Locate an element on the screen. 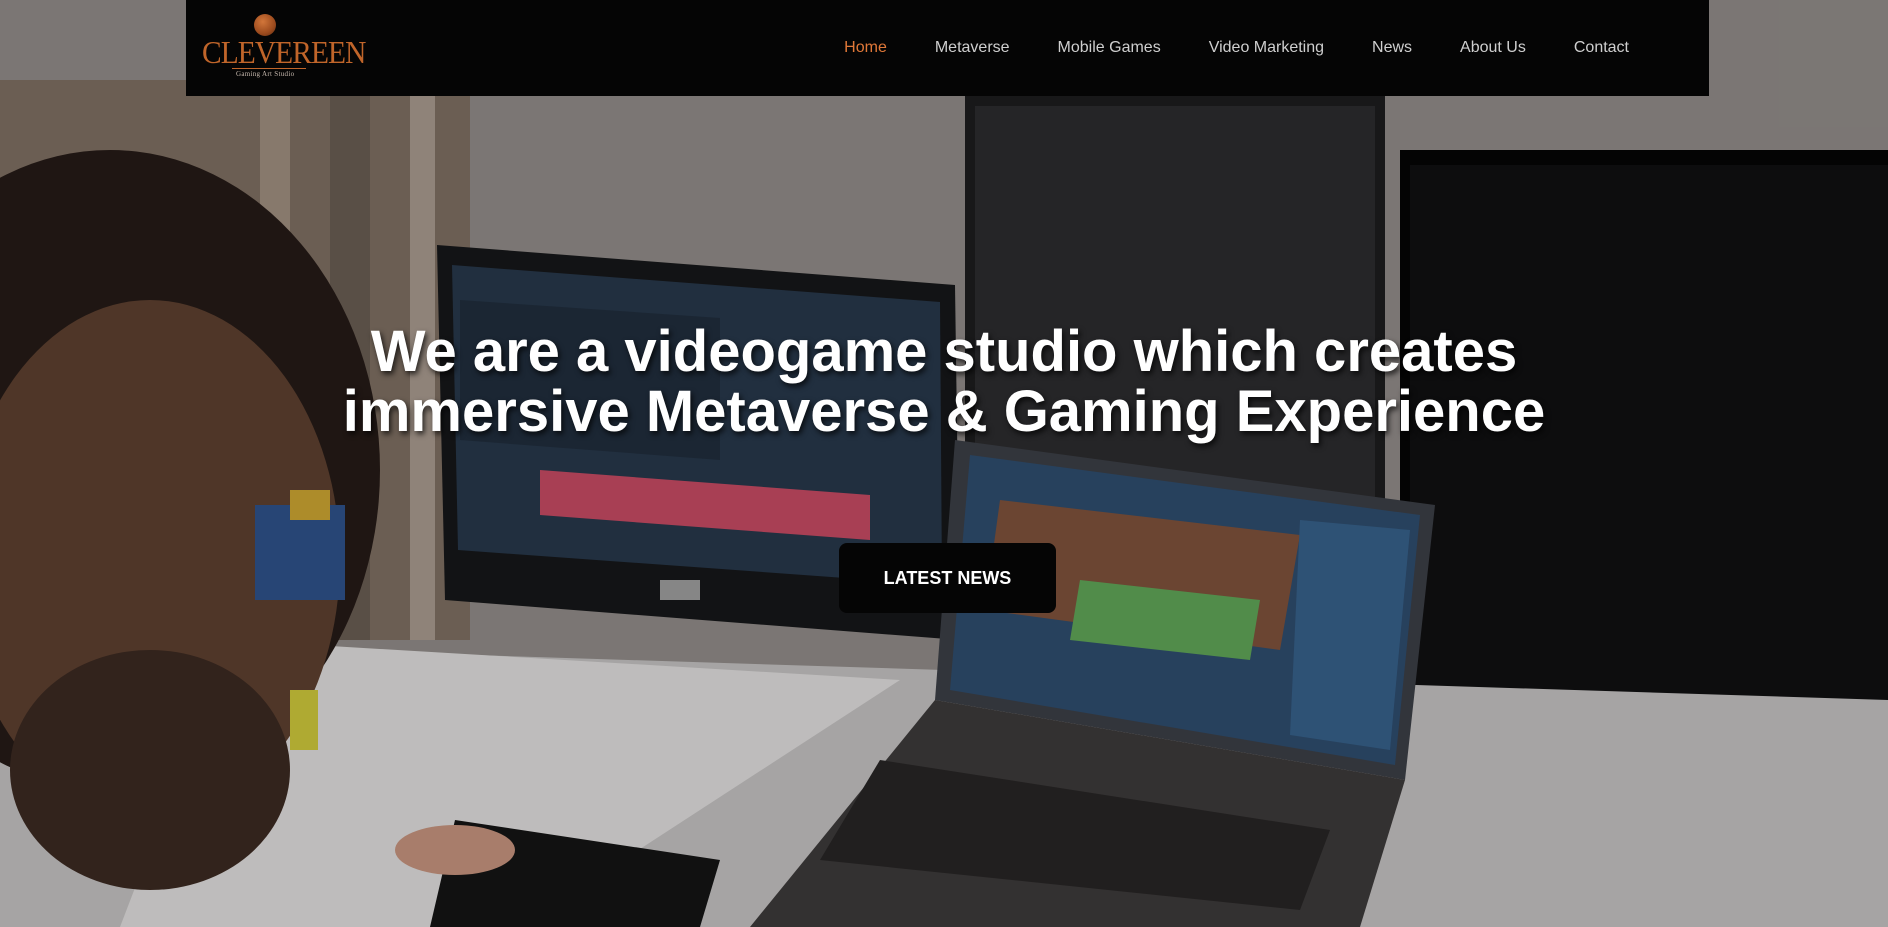  nav-item-metaverse: Metaverse is located at coordinates (972, 48).